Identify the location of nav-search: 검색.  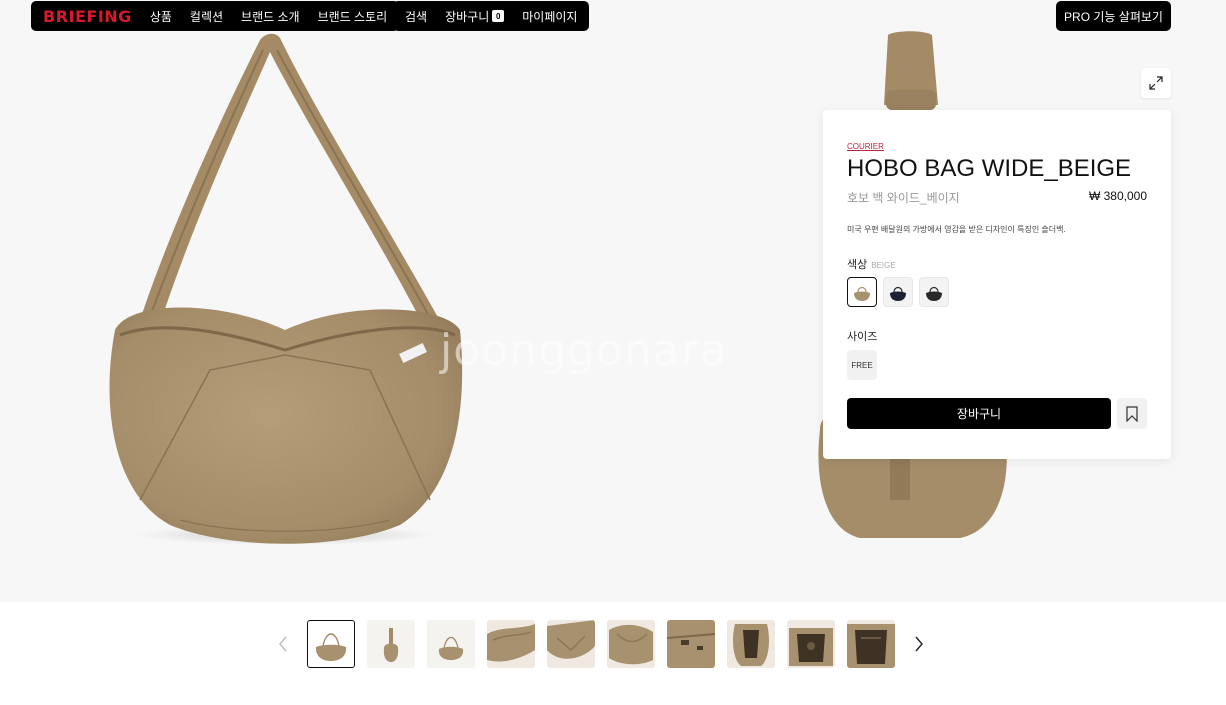
(416, 16).